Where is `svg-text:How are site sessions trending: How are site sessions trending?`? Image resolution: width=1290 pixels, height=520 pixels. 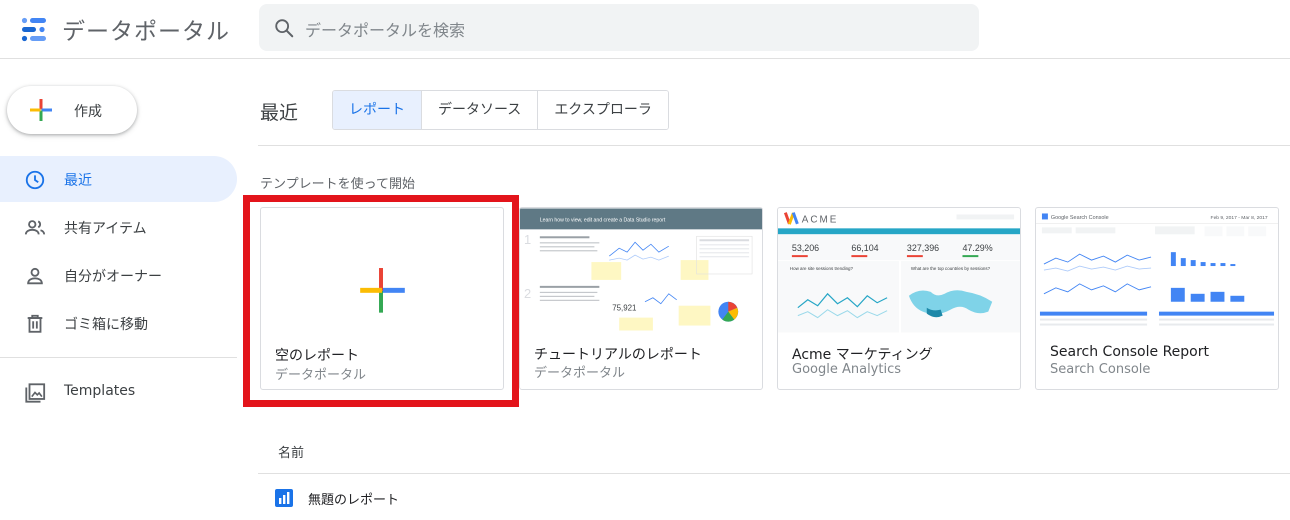 svg-text:How are site sessions trending: How are site sessions trending? is located at coordinates (822, 268).